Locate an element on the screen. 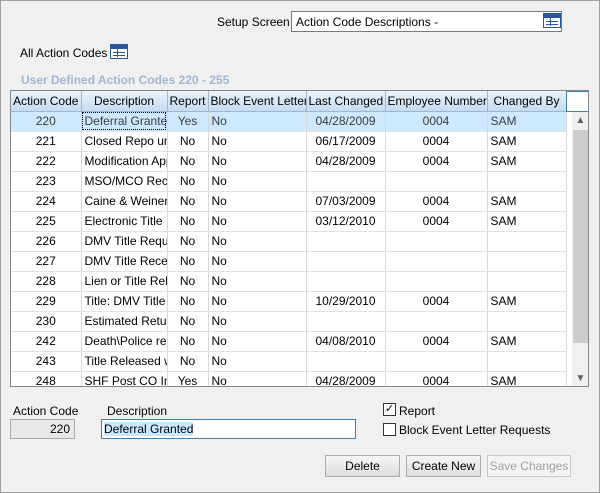 The image size is (600, 493). cell-description: MSO/MCO Received is located at coordinates (124, 181).